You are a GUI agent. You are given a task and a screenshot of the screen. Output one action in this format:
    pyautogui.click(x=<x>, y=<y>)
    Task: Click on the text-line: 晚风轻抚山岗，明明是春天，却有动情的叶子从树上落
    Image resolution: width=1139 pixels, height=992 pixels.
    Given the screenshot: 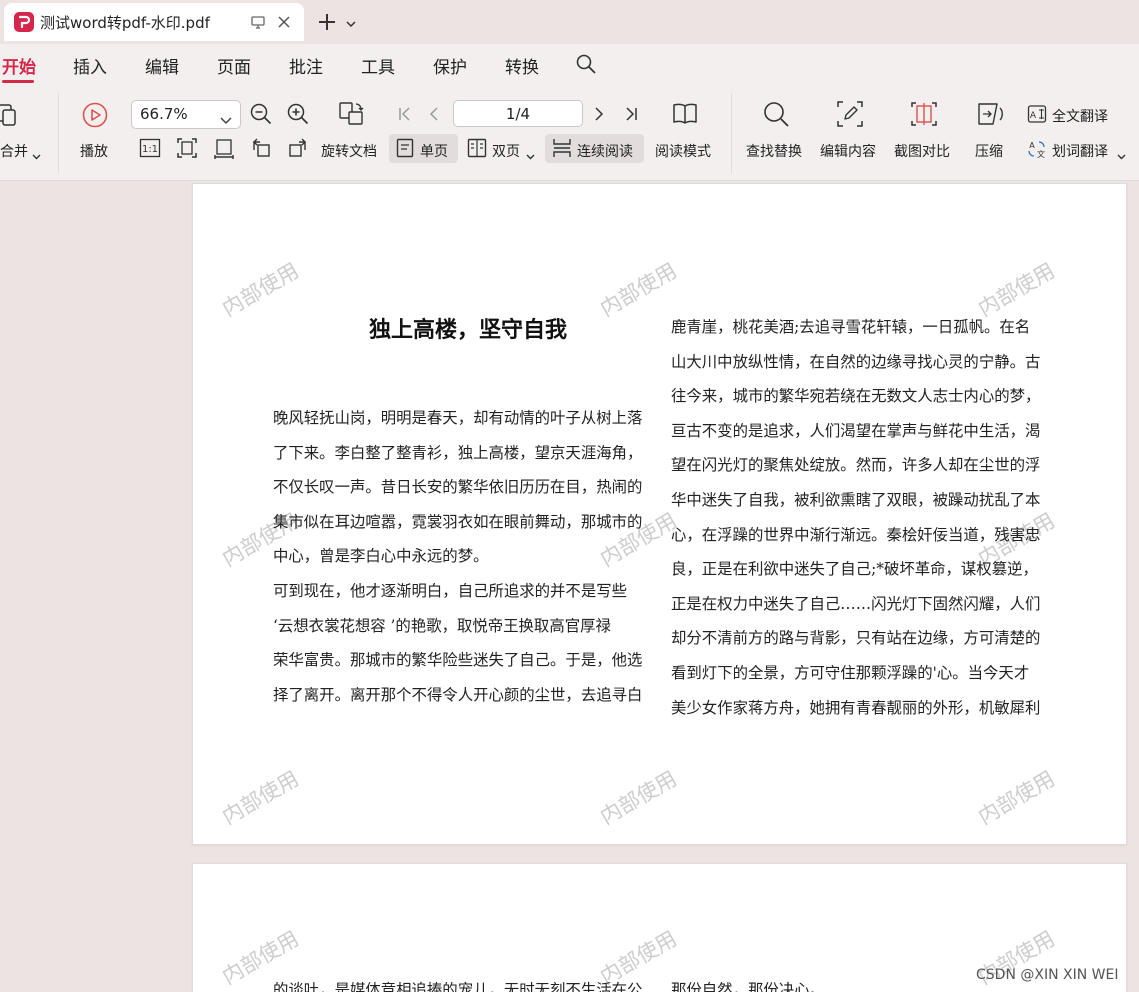 What is the action you would take?
    pyautogui.click(x=458, y=418)
    